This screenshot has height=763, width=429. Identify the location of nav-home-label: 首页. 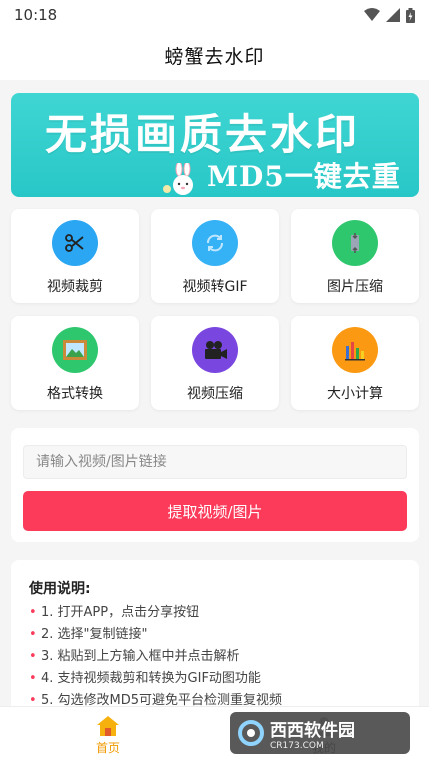
(107, 748).